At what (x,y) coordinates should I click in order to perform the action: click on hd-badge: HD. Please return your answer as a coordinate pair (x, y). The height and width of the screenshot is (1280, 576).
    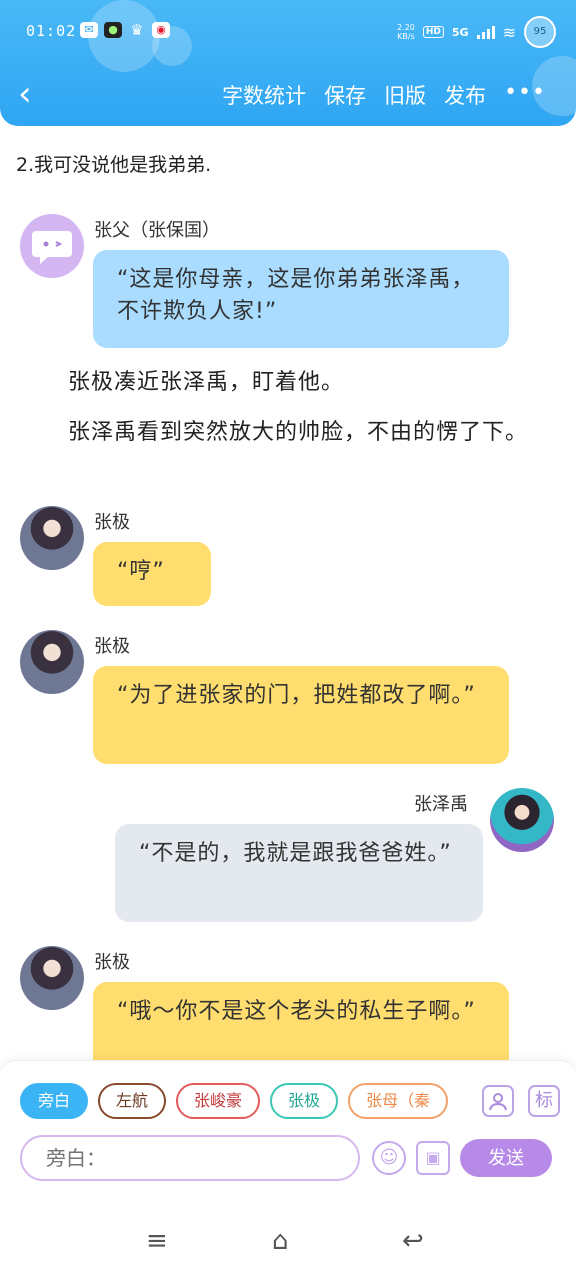
    Looking at the image, I should click on (433, 32).